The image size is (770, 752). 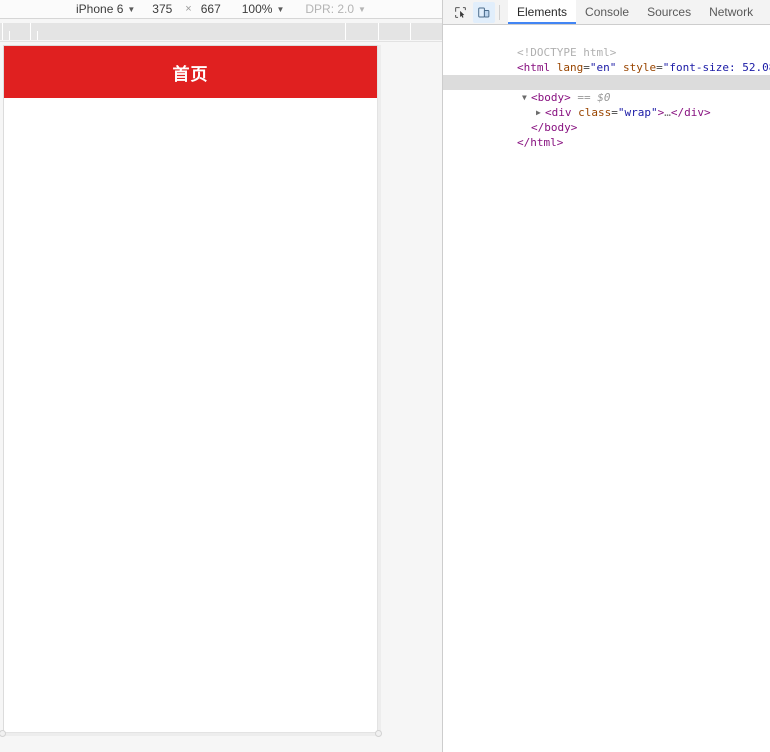 What do you see at coordinates (606, 44) in the screenshot?
I see `dom-node-doctype: <!DOCTYPE html>` at bounding box center [606, 44].